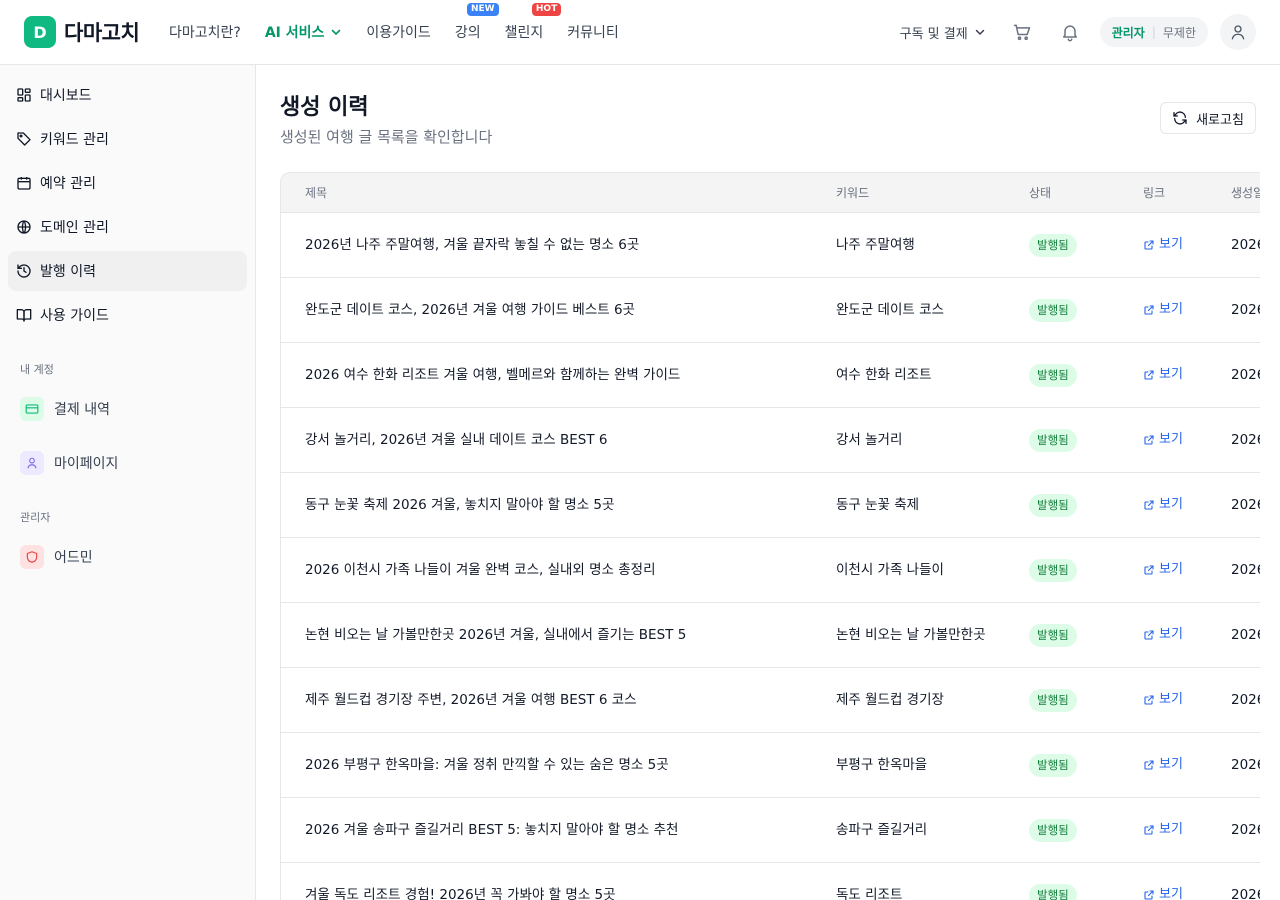 This screenshot has width=1280, height=900. Describe the element at coordinates (472, 245) in the screenshot. I see `row-title: 2026년 나주 주말여행, 겨울 끝자락 놓칠 수 없는 명소 6곳` at that location.